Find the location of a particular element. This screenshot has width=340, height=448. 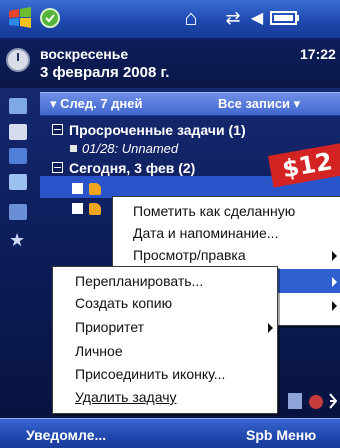

period-filter: ▾ След. 7 дней is located at coordinates (96, 104).